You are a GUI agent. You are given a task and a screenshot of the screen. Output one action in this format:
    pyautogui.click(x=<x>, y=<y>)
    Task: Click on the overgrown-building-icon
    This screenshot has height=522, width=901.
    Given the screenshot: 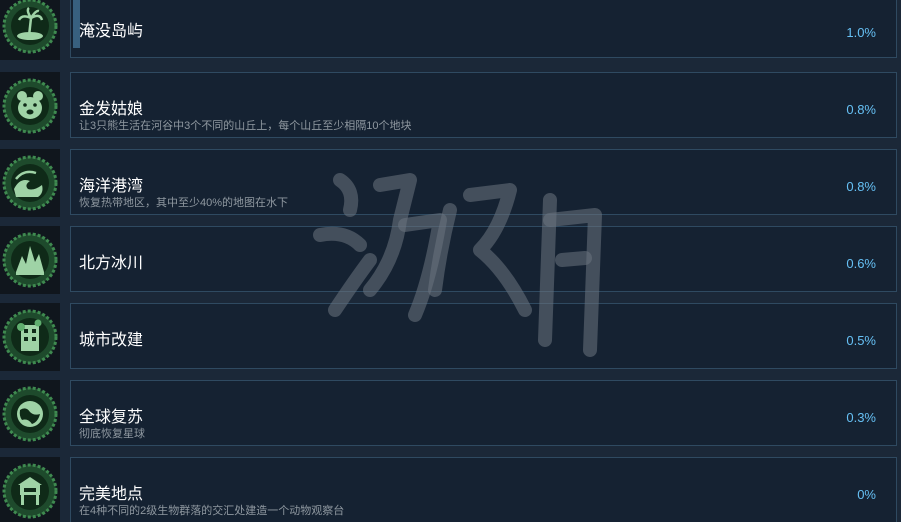 What is the action you would take?
    pyautogui.click(x=30, y=337)
    